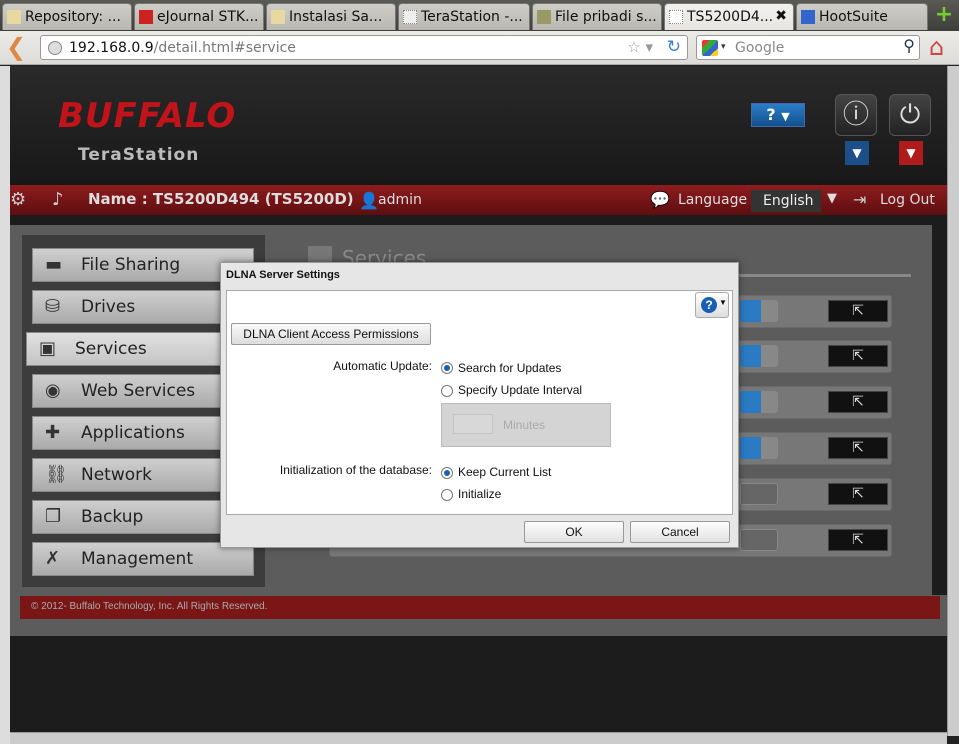  What do you see at coordinates (860, 199) in the screenshot?
I see `logout-icon: ⇥` at bounding box center [860, 199].